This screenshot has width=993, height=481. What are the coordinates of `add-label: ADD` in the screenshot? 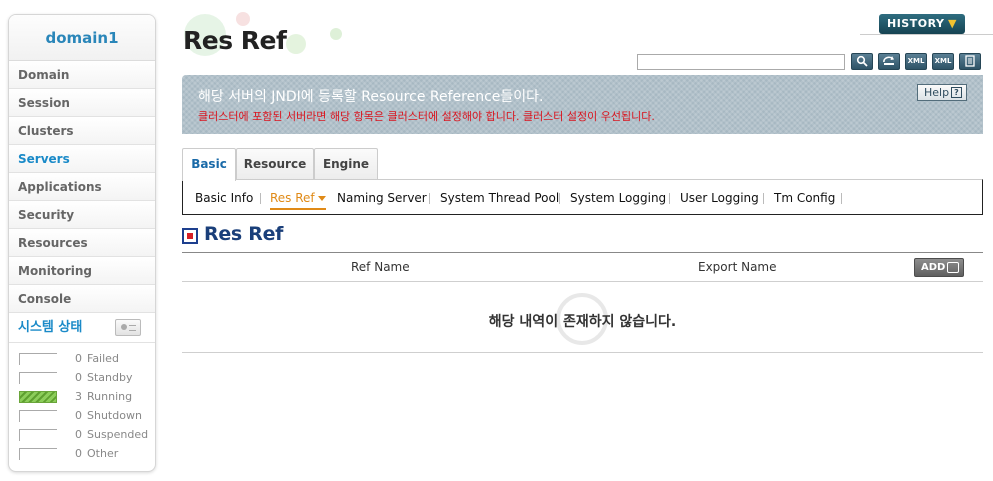 It's located at (933, 267).